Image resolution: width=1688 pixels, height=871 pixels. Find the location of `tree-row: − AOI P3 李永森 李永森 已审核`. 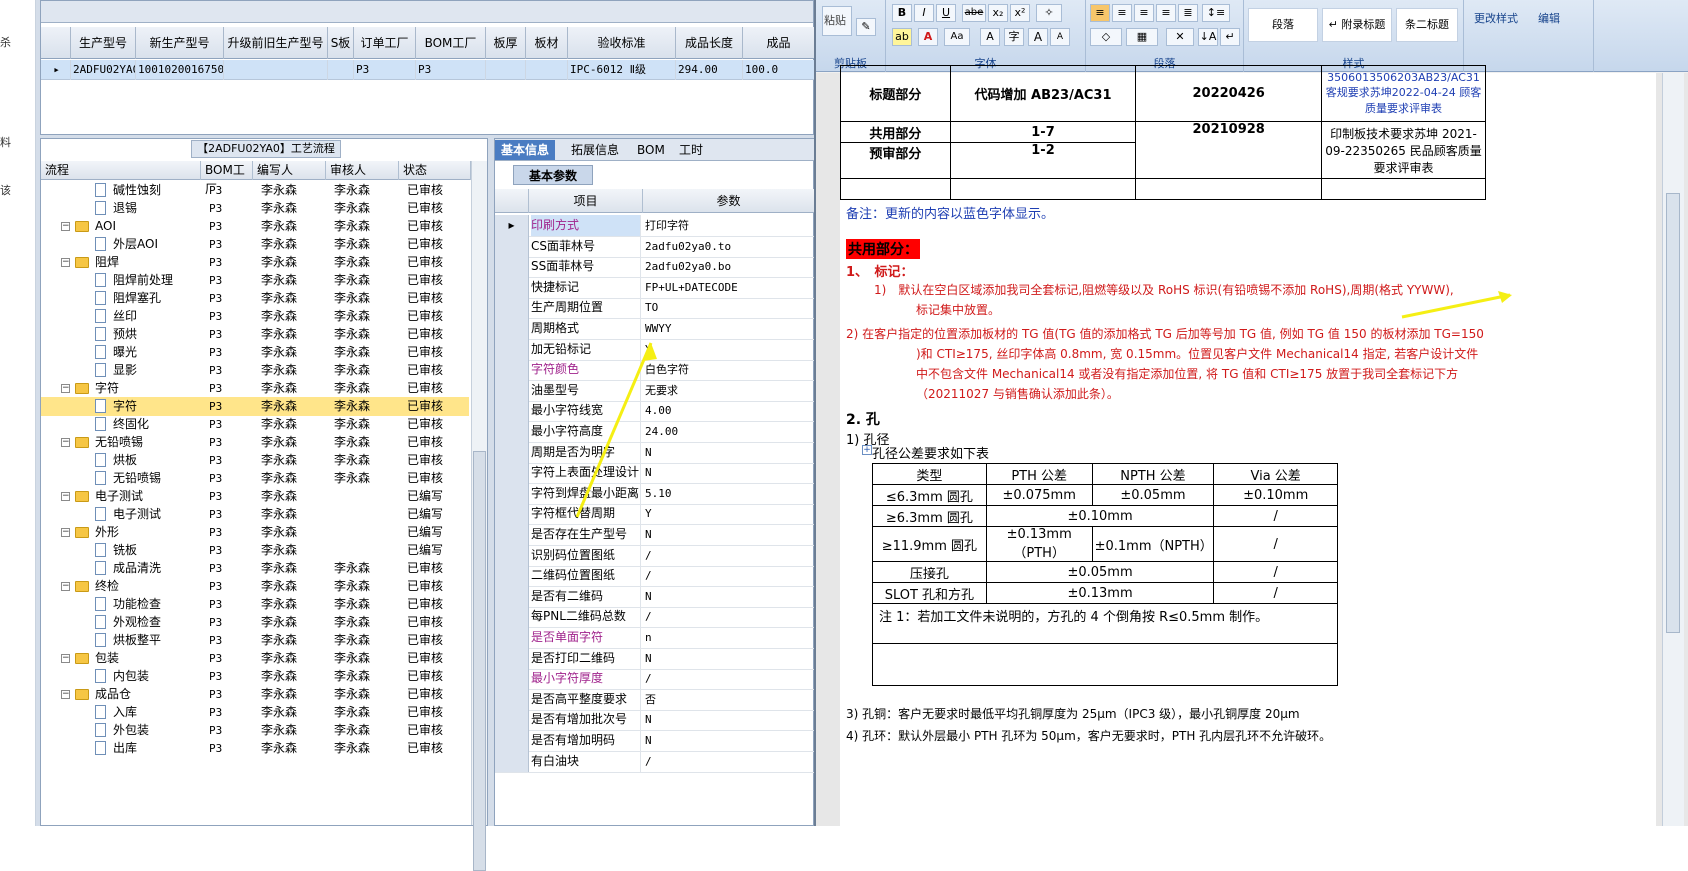

tree-row: − AOI P3 李永森 李永森 已审核 is located at coordinates (255, 226).